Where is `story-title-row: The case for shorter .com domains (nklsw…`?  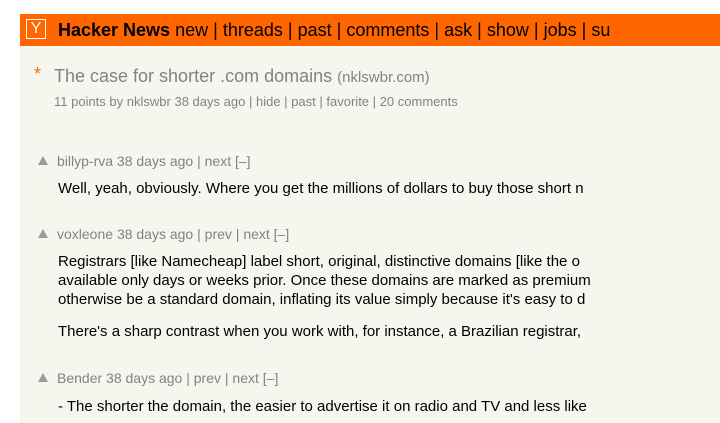
story-title-row: The case for shorter .com domains (nklsw… is located at coordinates (242, 76).